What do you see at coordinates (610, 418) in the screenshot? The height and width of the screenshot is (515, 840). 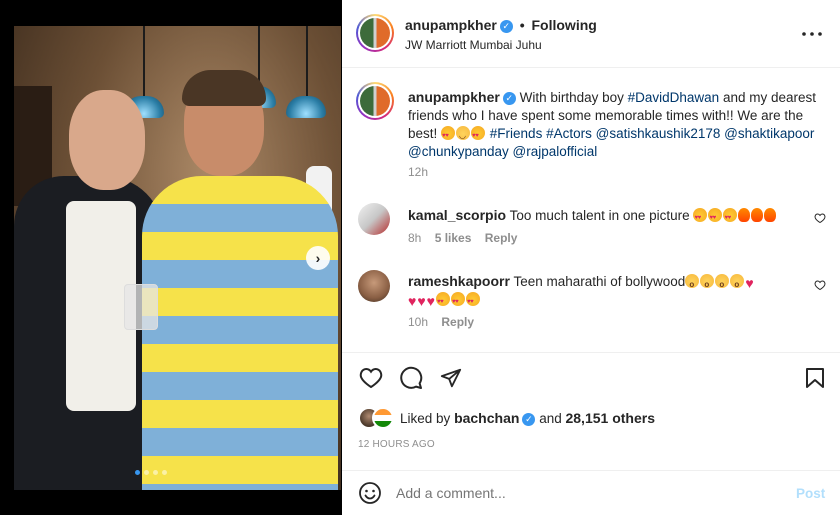 I see `likes-count: 28,151 others` at bounding box center [610, 418].